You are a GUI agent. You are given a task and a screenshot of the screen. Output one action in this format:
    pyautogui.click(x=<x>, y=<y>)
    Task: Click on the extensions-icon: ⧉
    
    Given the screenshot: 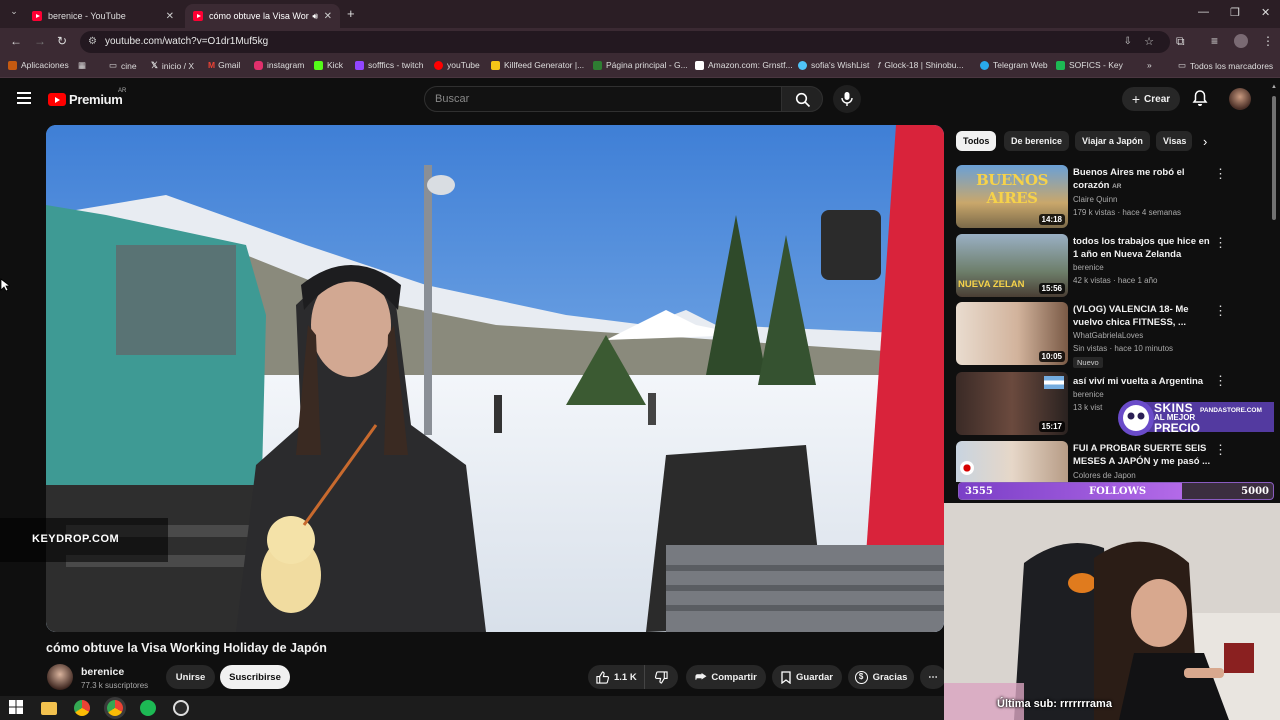 What is the action you would take?
    pyautogui.click(x=1180, y=41)
    